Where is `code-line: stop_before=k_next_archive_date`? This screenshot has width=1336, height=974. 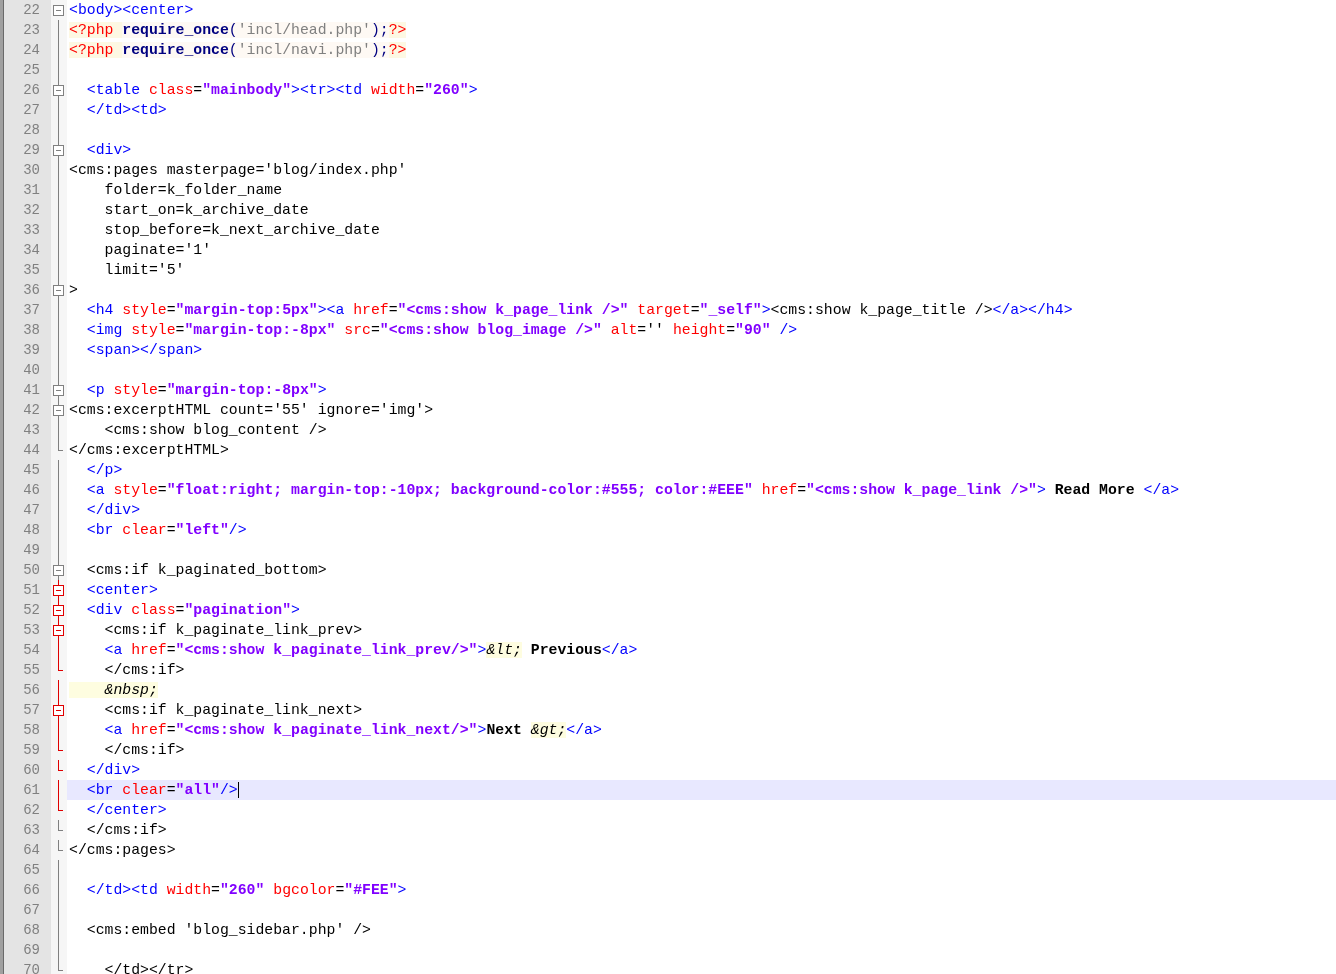 code-line: stop_before=k_next_archive_date is located at coordinates (241, 230).